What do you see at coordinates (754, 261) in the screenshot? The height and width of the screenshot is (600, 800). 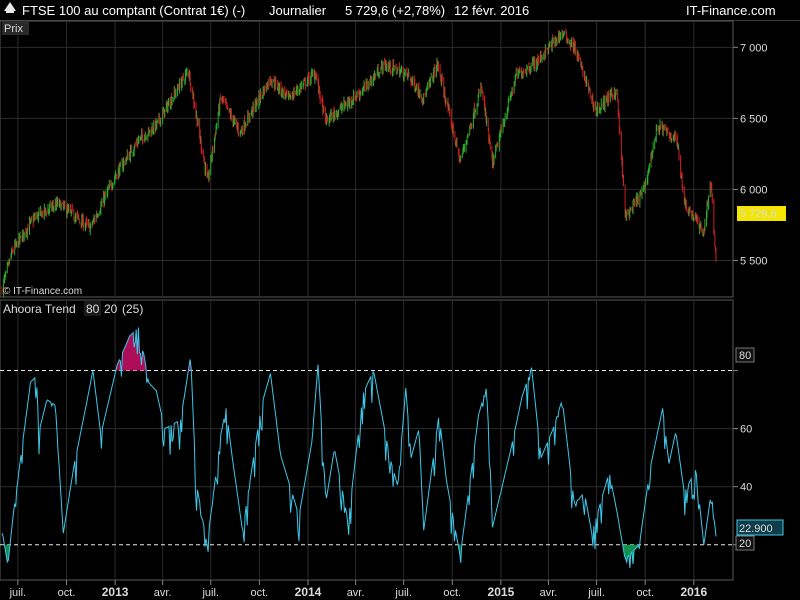 I see `price-y-label: 5 500` at bounding box center [754, 261].